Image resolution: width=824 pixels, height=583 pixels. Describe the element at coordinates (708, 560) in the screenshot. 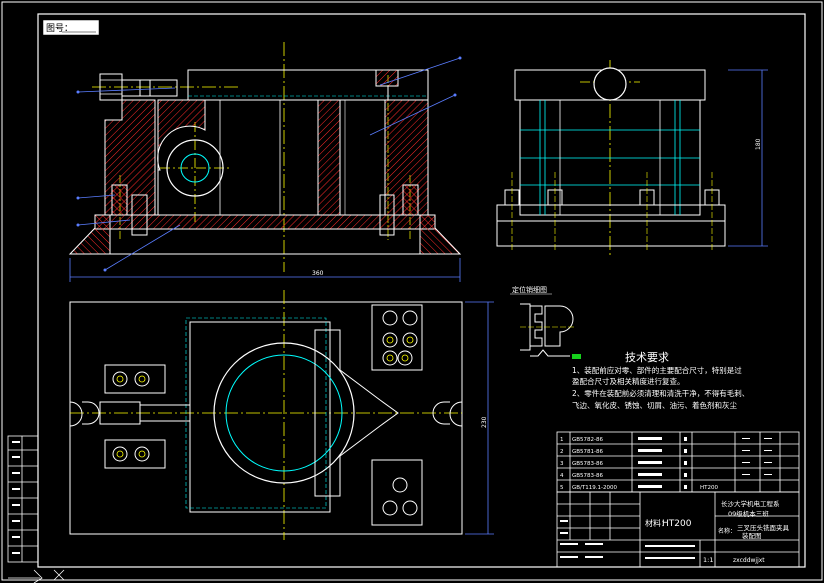

I see `scale-value: 1:1` at that location.